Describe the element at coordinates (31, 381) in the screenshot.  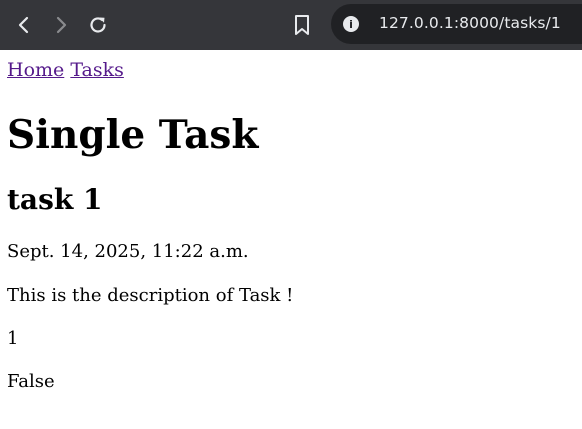
I see `task-completed-status: False` at that location.